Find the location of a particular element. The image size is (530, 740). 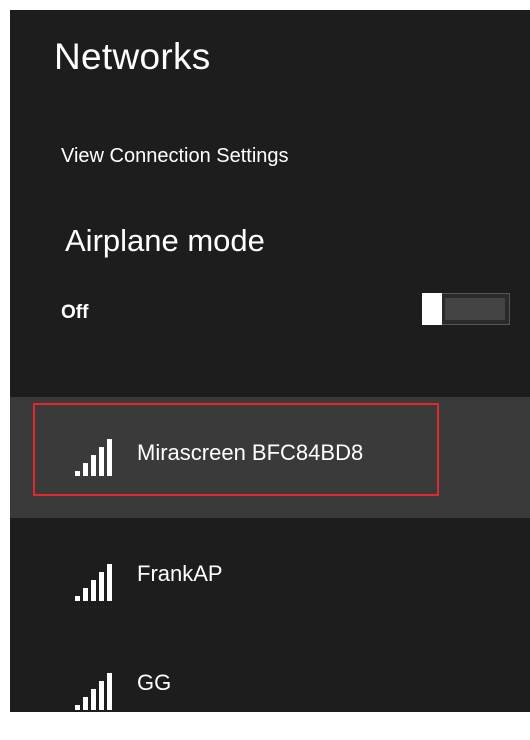

page-title: Networks is located at coordinates (132, 56).